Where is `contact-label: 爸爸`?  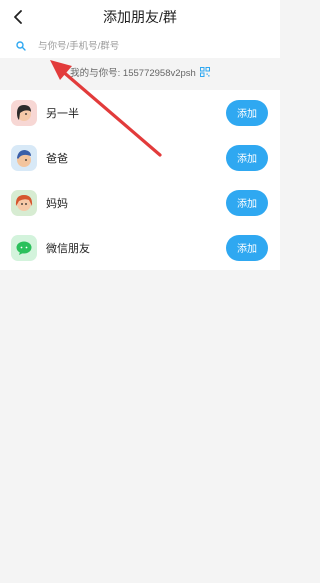
contact-label: 爸爸 is located at coordinates (57, 158).